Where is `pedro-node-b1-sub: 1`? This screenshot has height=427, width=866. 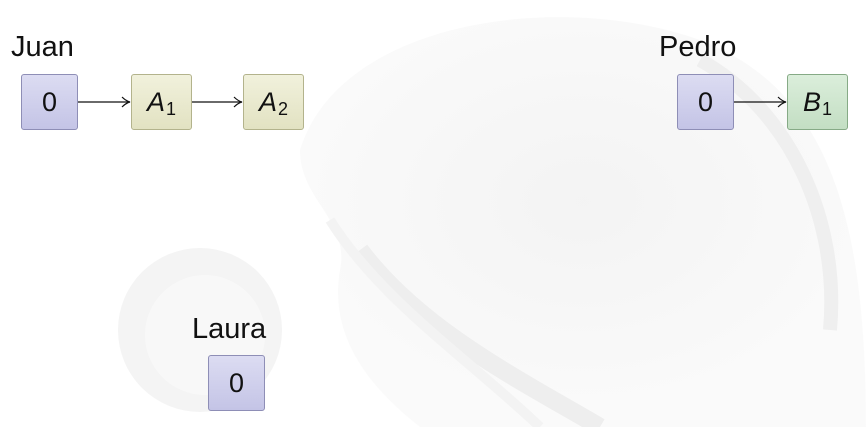 pedro-node-b1-sub: 1 is located at coordinates (827, 108).